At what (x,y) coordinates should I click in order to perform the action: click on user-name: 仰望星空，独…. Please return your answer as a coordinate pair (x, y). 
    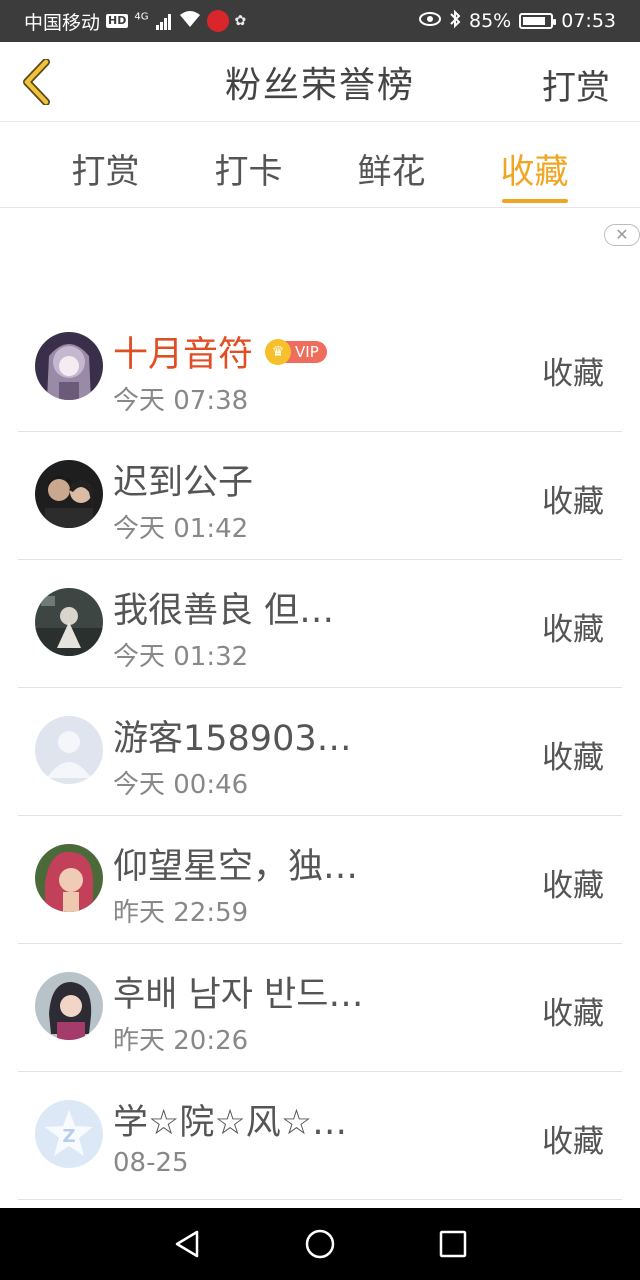
    Looking at the image, I should click on (236, 867).